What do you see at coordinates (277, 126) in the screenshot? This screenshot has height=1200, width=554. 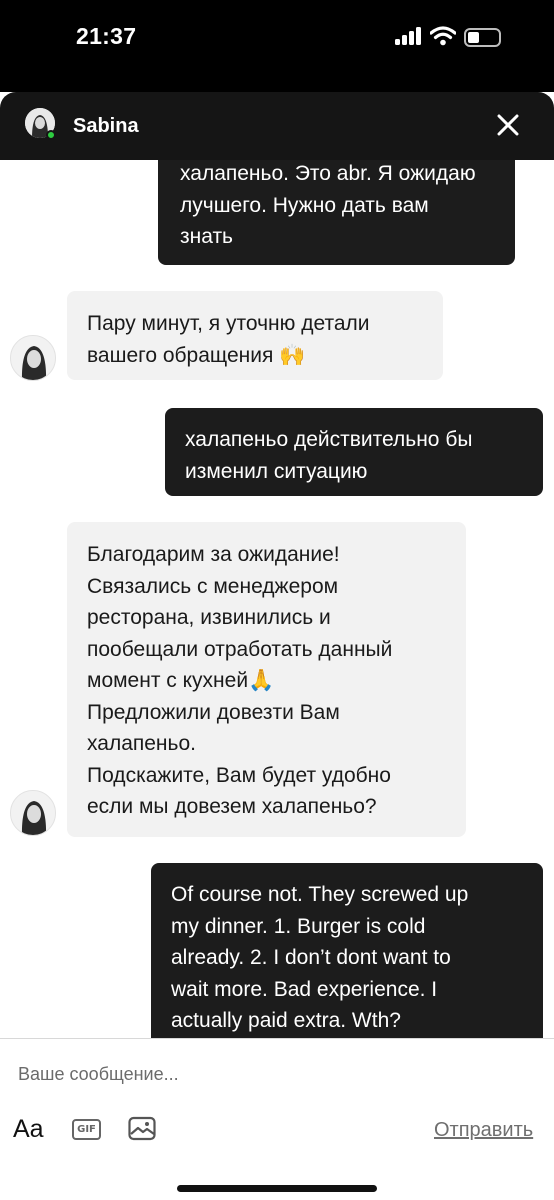 I see `chat-header: Sabina` at bounding box center [277, 126].